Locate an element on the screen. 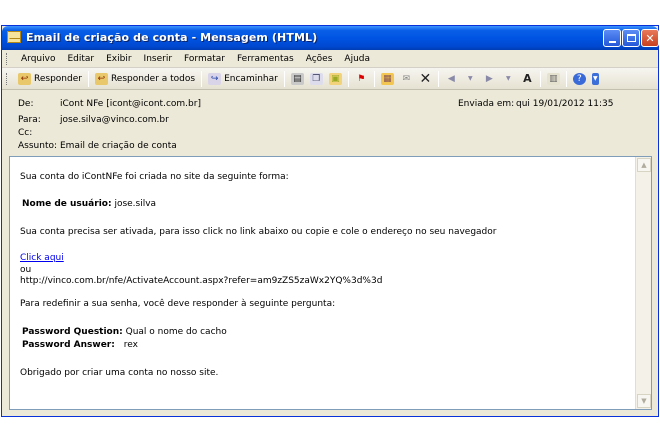  reply-all-icon: ↩ is located at coordinates (101, 78).